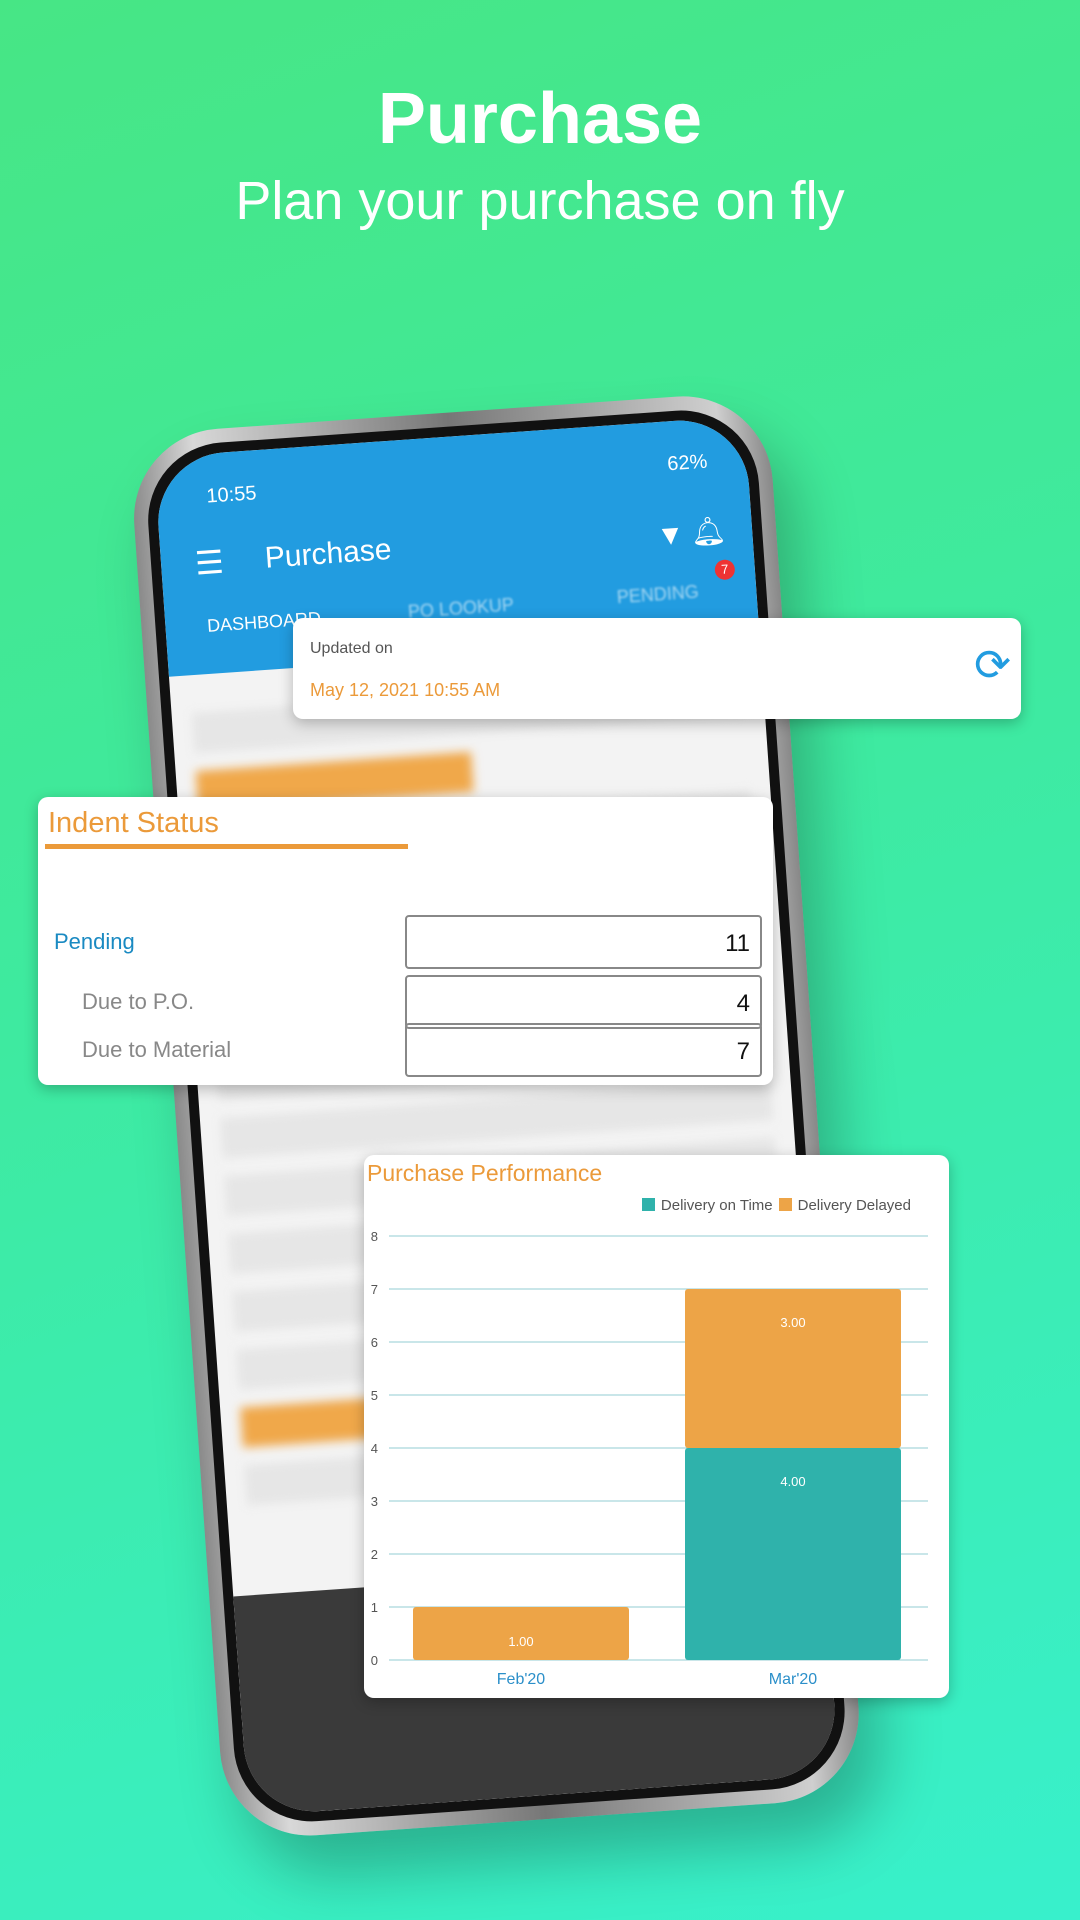 This screenshot has height=1920, width=1080. I want to click on legend-label: Delivery on Time, so click(716, 1205).